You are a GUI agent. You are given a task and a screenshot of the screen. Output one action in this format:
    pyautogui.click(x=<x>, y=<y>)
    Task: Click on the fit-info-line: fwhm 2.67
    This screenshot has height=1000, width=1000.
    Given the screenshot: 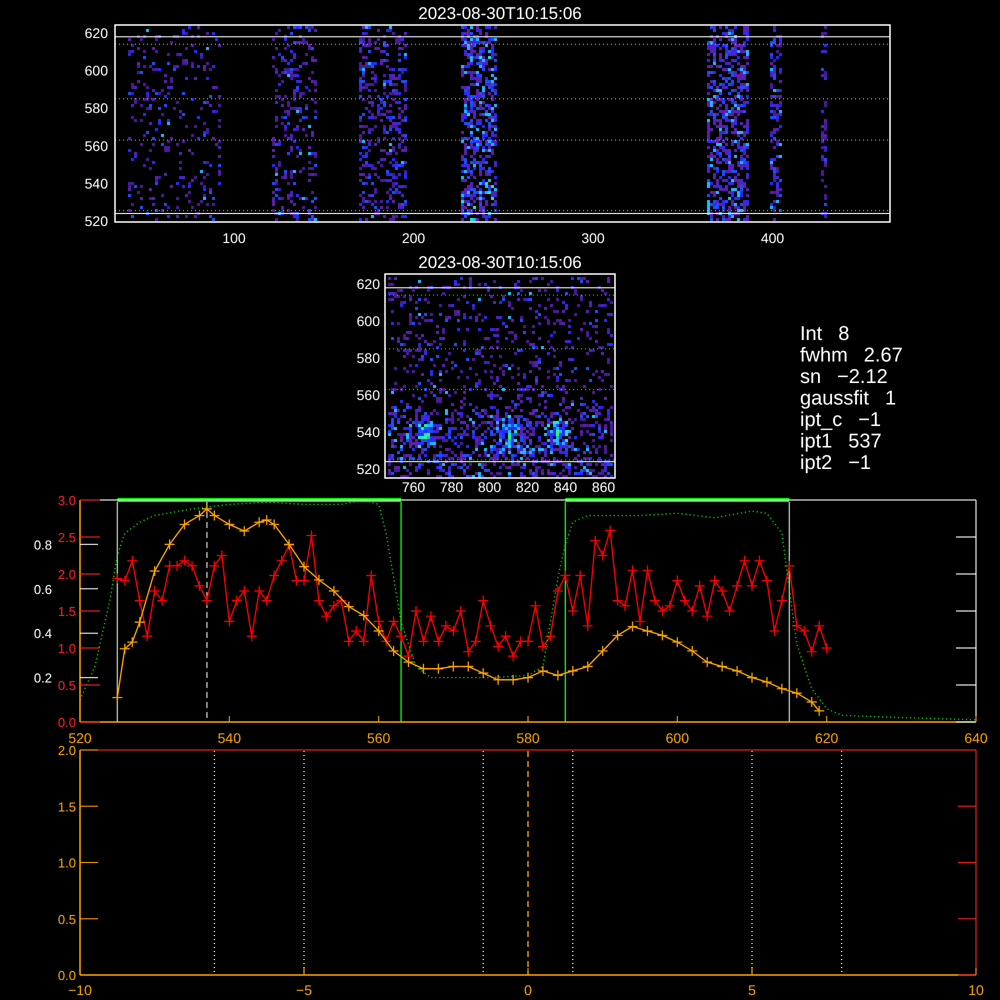 What is the action you would take?
    pyautogui.click(x=851, y=355)
    